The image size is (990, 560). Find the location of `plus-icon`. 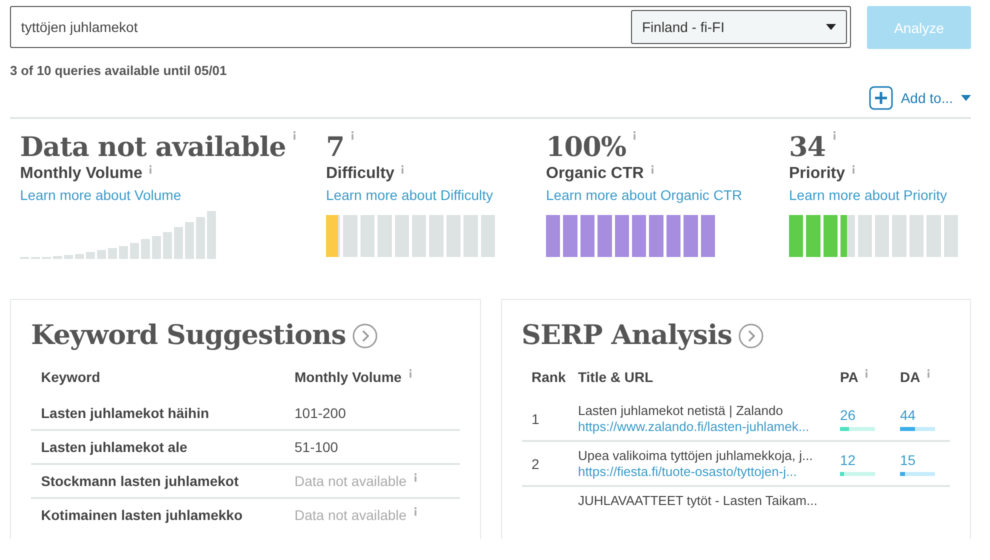

plus-icon is located at coordinates (880, 98).